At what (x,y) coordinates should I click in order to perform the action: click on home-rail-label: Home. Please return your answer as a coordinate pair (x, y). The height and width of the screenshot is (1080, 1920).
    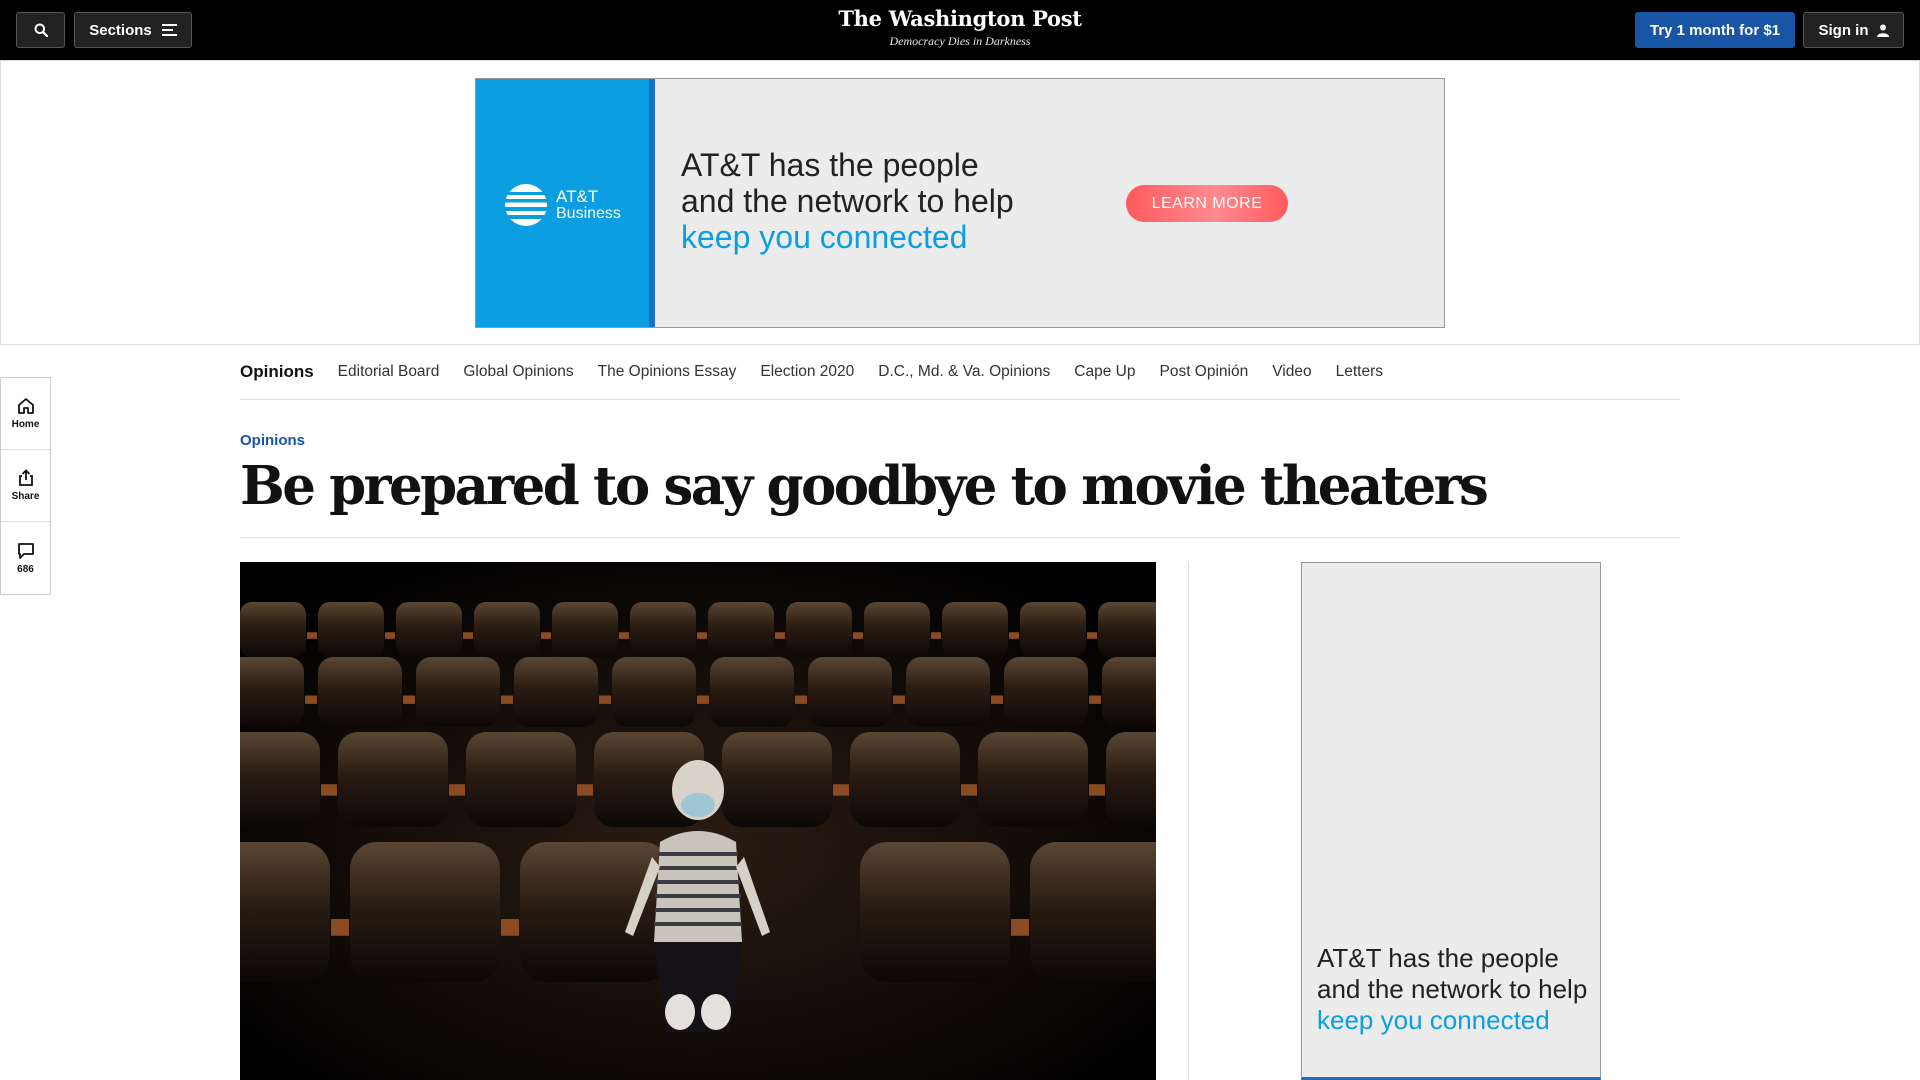
    Looking at the image, I should click on (25, 424).